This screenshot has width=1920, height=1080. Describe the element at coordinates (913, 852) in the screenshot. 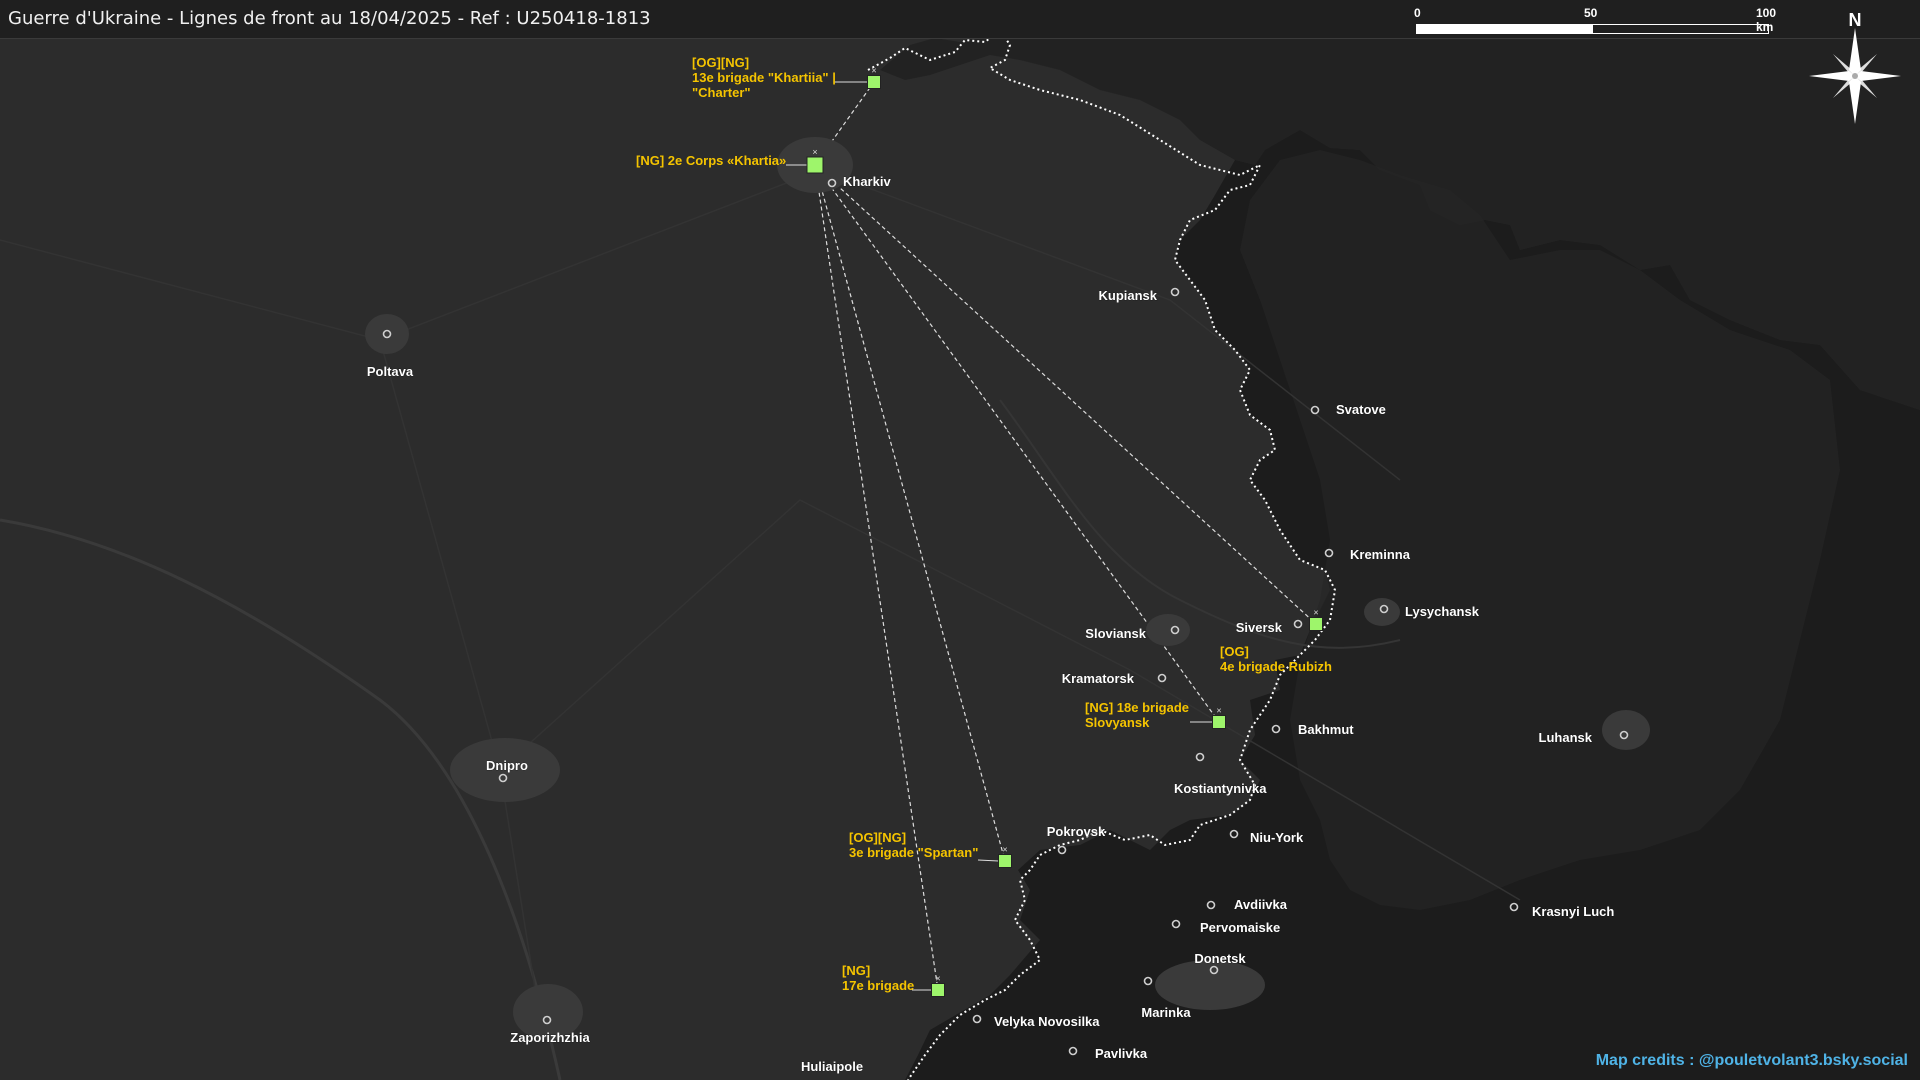

I see `unit-label-3e-brigade: 3e brigade "Spartan"` at that location.